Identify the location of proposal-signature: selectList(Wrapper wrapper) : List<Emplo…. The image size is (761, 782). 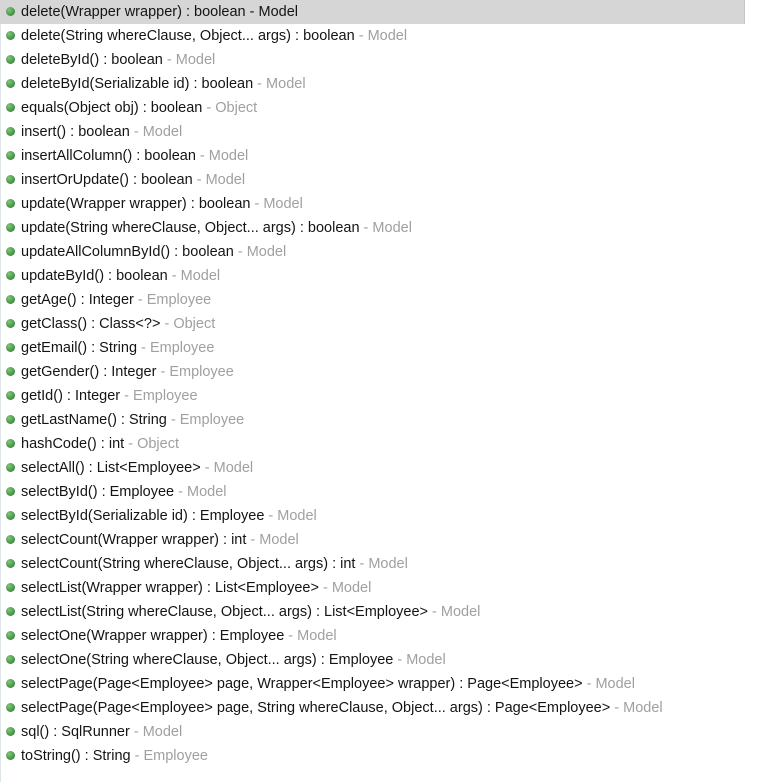
(170, 588).